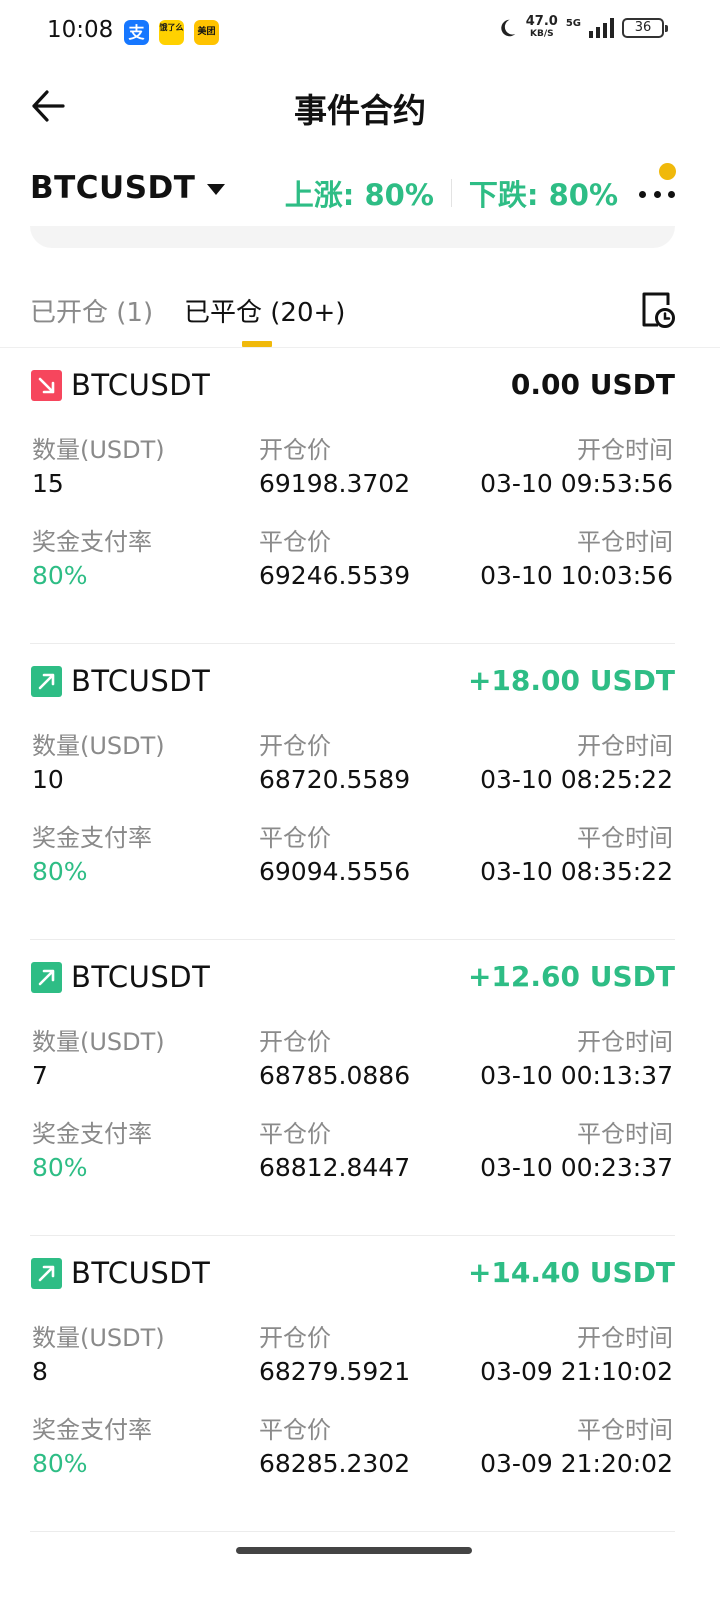 This screenshot has height=1600, width=720. What do you see at coordinates (576, 1371) in the screenshot?
I see `open-time-value: 03-09 21:10:02` at bounding box center [576, 1371].